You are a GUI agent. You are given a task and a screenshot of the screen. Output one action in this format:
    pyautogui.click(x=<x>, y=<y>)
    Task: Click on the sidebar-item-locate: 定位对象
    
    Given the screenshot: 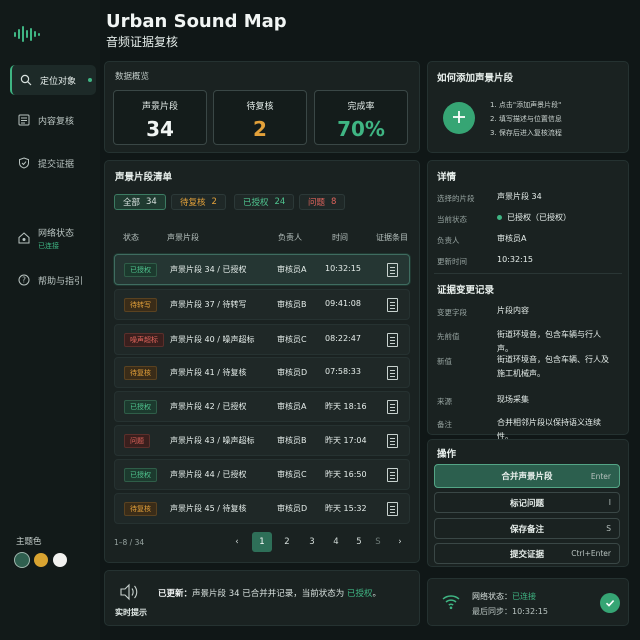 What is the action you would take?
    pyautogui.click(x=53, y=80)
    